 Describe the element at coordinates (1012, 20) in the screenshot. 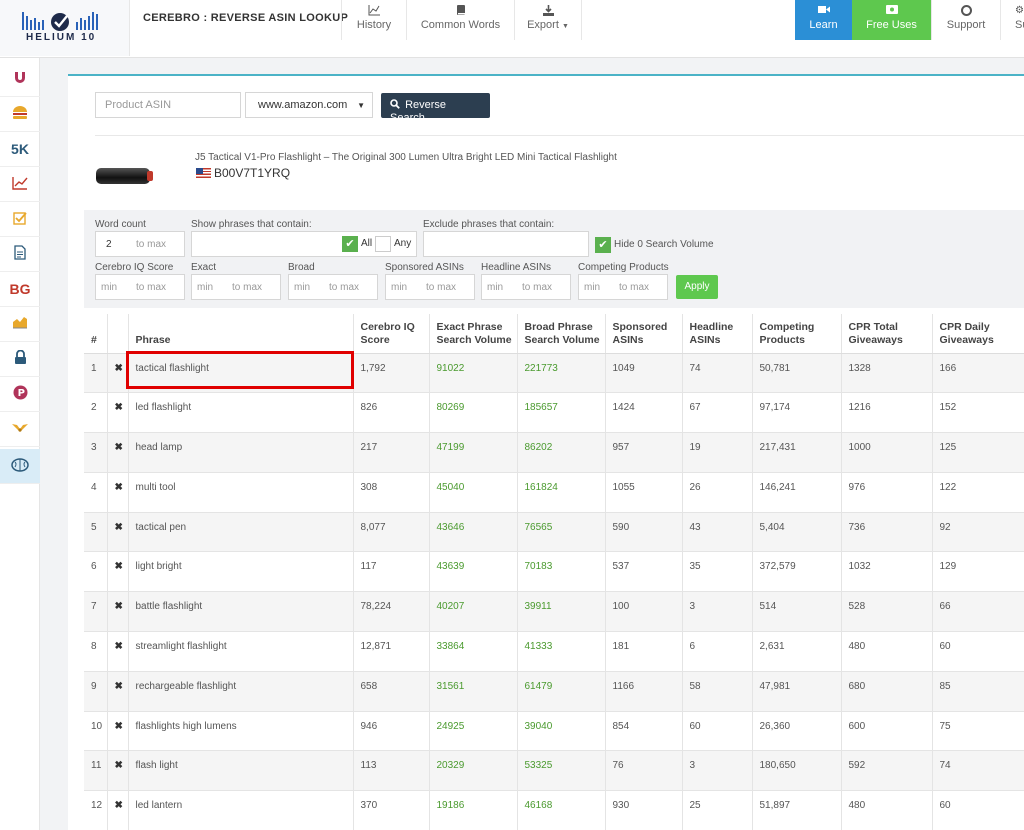

I see `settings-button: ⚙ Su` at that location.